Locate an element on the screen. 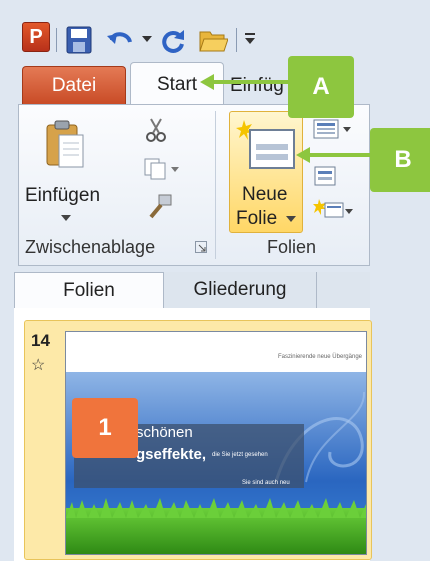 The height and width of the screenshot is (561, 430). format-painter-icon is located at coordinates (159, 207).